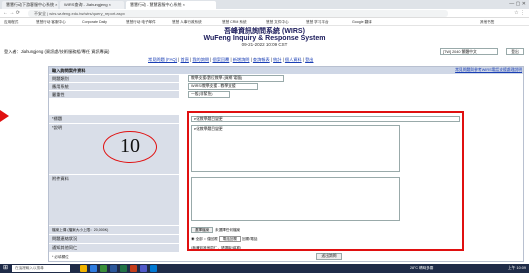  What do you see at coordinates (51, 22) in the screenshot?
I see `bookmark: 慧慧行动 客服中心` at bounding box center [51, 22].